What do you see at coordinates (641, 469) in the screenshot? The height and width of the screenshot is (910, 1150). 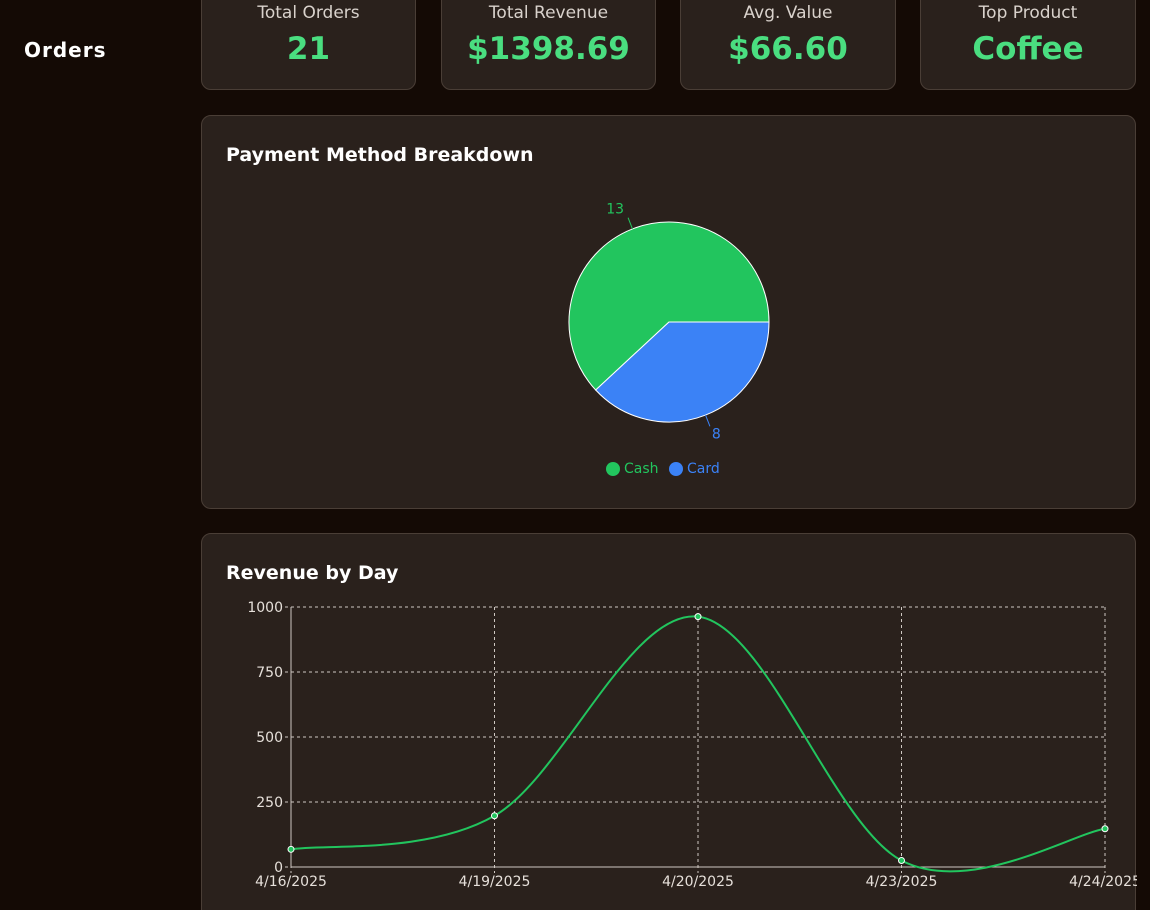 I see `legend-label: Cash` at bounding box center [641, 469].